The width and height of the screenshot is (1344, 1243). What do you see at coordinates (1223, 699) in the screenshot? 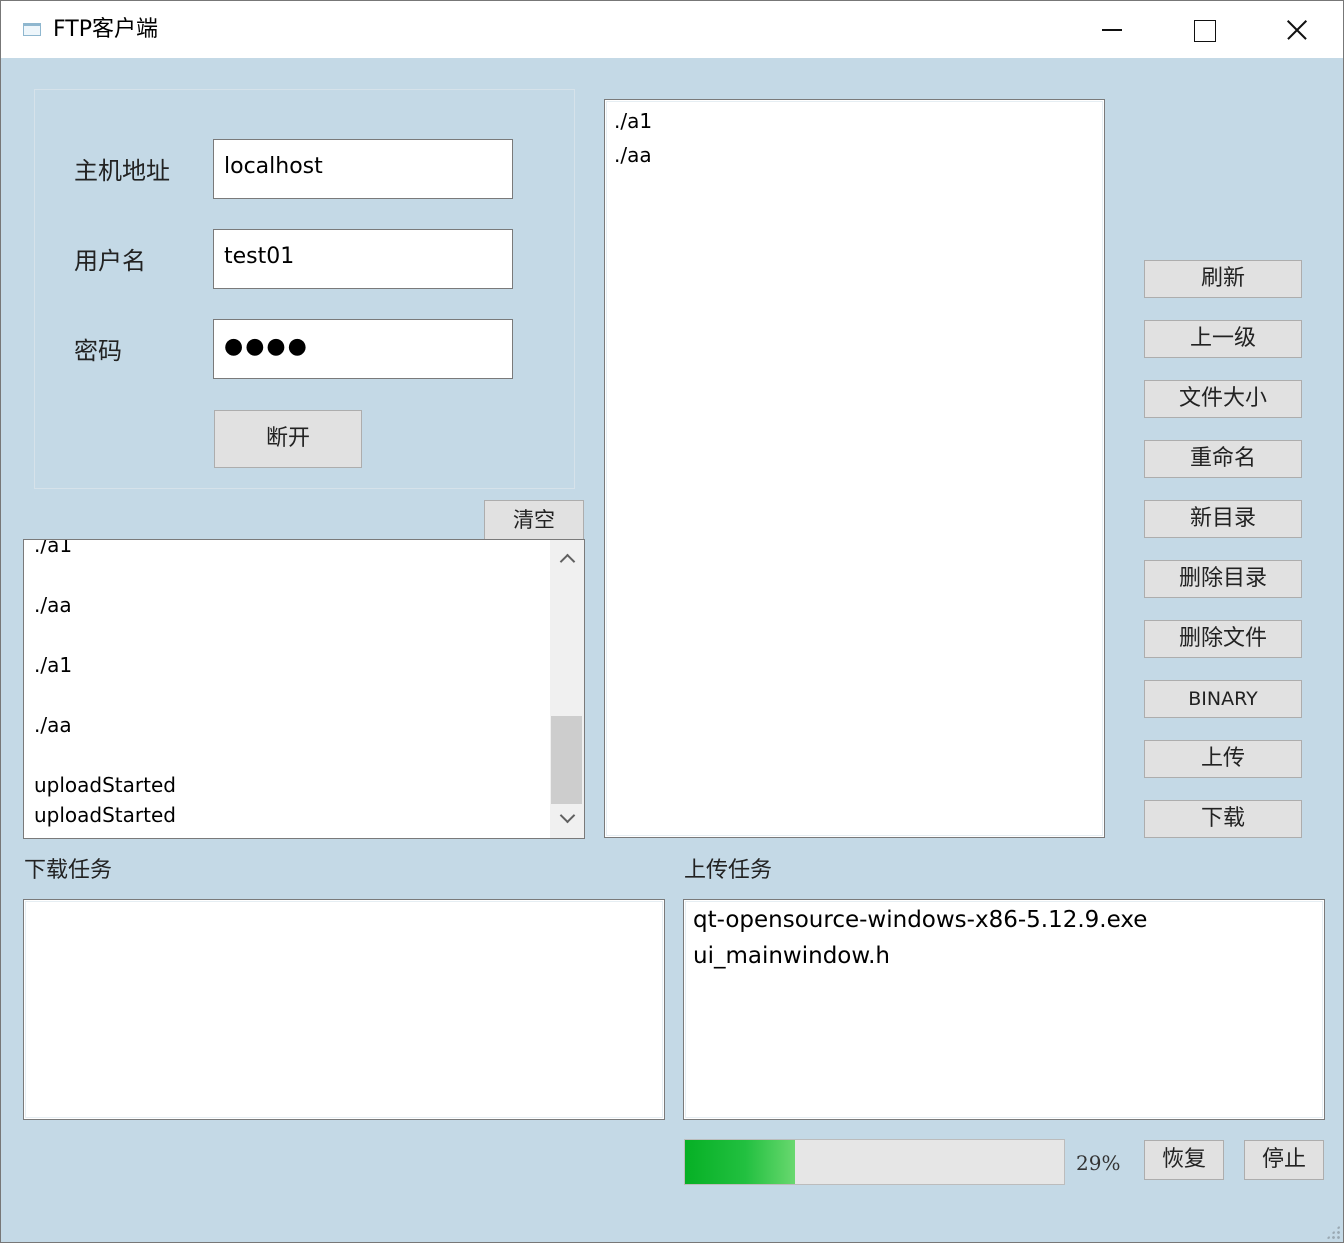
I see `binary-button: BINARY` at bounding box center [1223, 699].